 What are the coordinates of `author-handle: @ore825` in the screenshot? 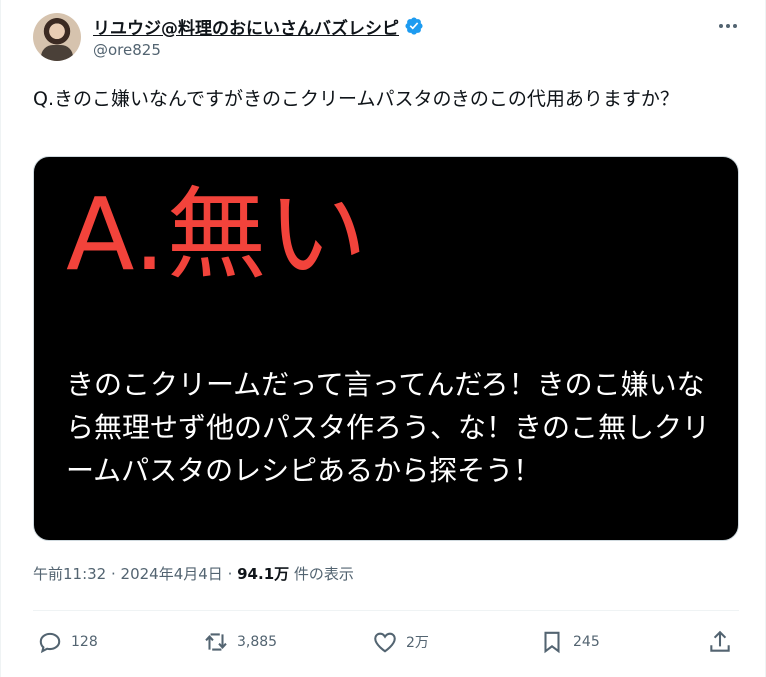 It's located at (127, 50).